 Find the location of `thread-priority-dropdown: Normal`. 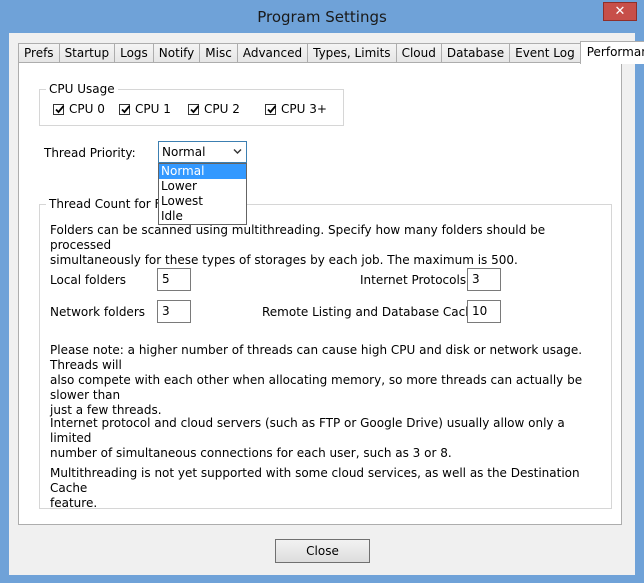

thread-priority-dropdown: Normal is located at coordinates (202, 152).